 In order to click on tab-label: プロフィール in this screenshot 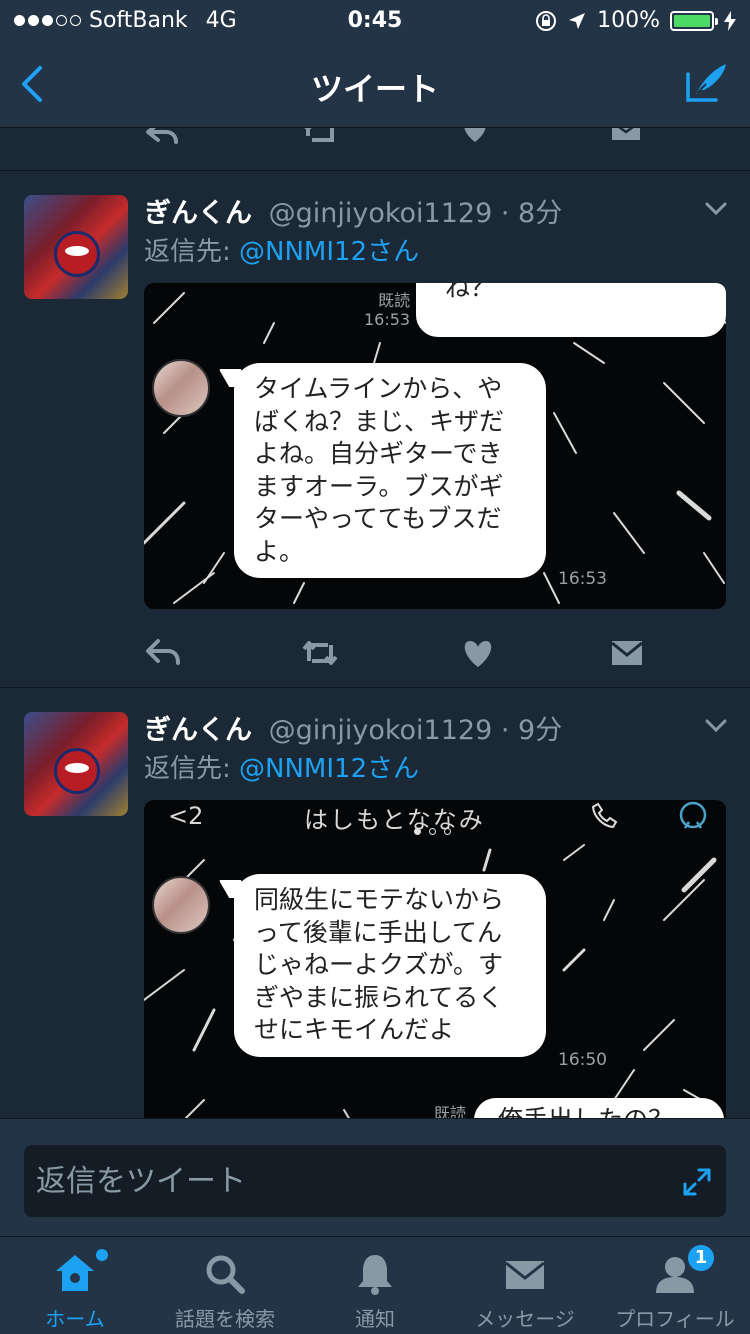, I will do `click(675, 1319)`.